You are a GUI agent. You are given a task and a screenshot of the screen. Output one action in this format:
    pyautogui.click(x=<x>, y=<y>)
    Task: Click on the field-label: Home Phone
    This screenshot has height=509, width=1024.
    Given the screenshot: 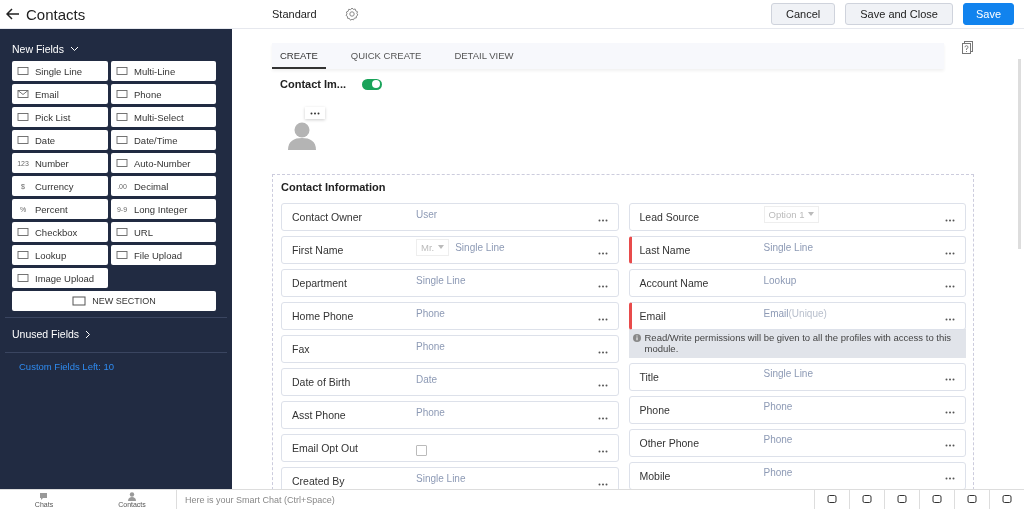 What is the action you would take?
    pyautogui.click(x=323, y=316)
    